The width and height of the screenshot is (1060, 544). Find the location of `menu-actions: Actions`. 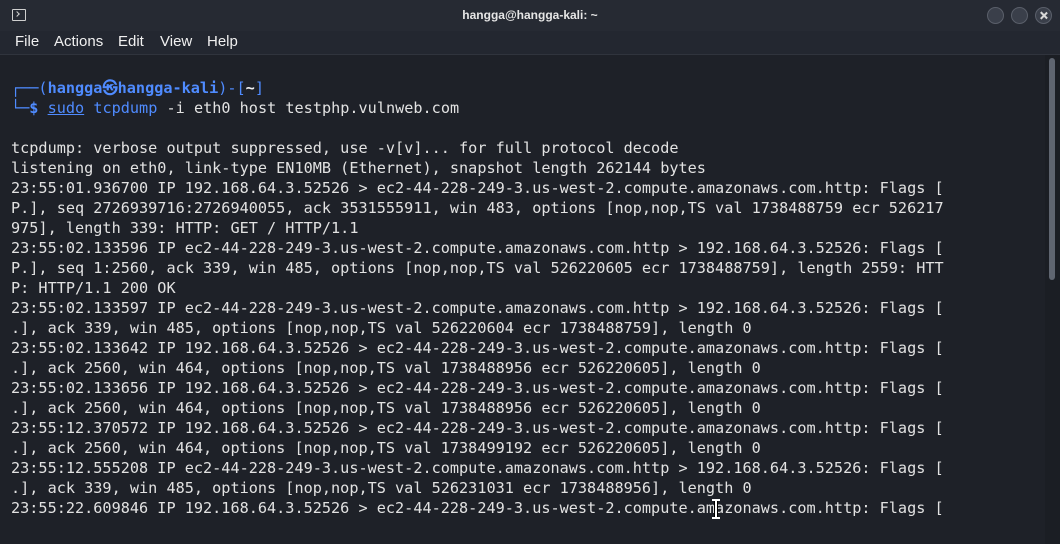

menu-actions: Actions is located at coordinates (78, 41).